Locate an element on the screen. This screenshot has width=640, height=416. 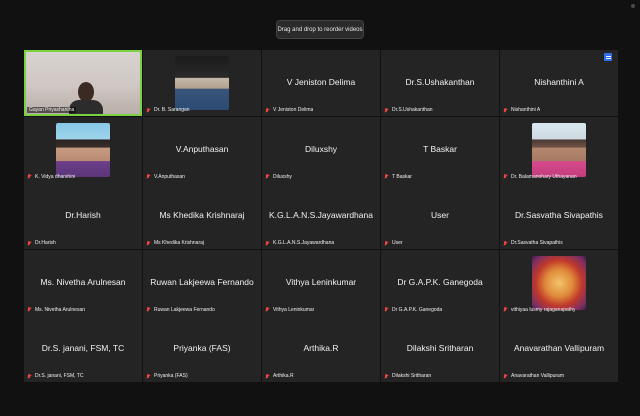
participant-display-name: Dr.Harish is located at coordinates (83, 215).